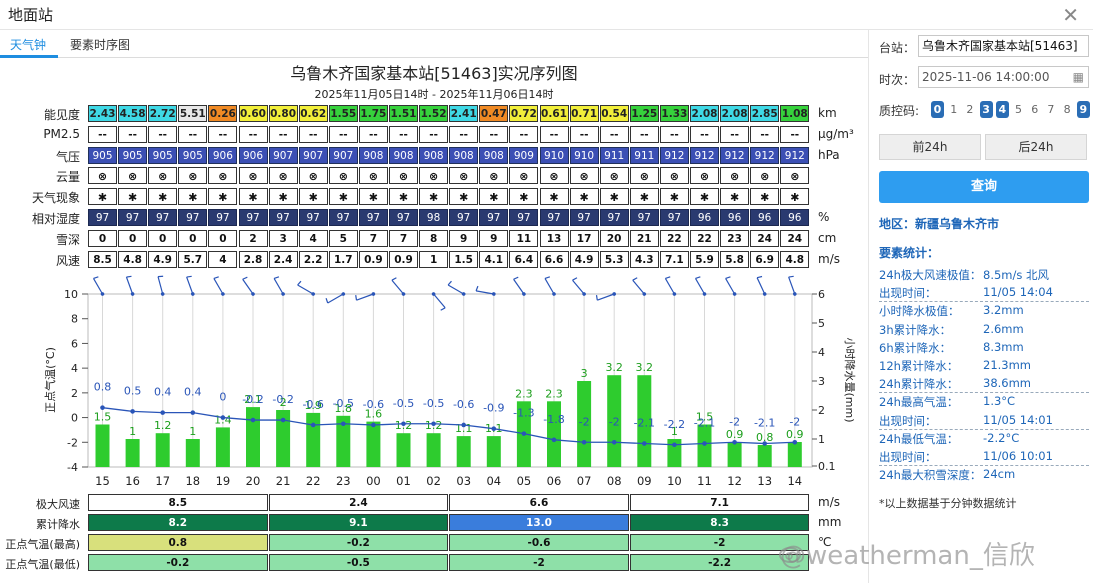 The height and width of the screenshot is (583, 1093). Describe the element at coordinates (1050, 109) in the screenshot. I see `qc-code-7: 7` at that location.